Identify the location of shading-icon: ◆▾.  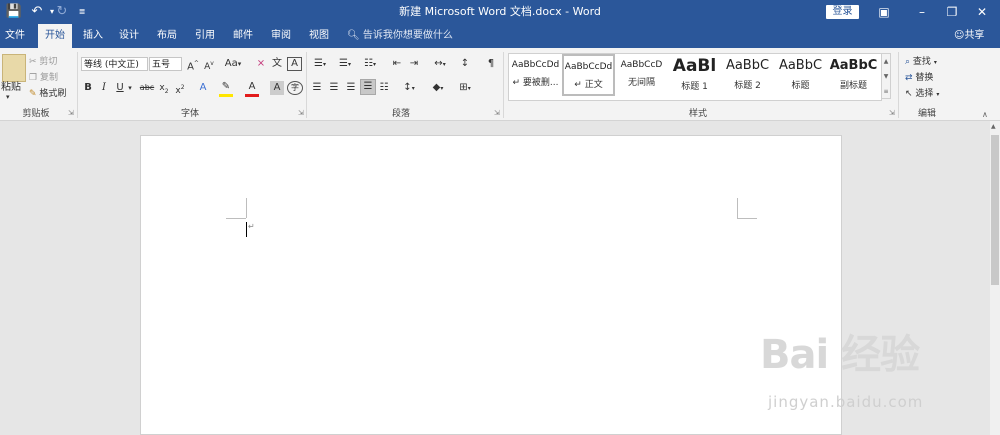
(438, 88).